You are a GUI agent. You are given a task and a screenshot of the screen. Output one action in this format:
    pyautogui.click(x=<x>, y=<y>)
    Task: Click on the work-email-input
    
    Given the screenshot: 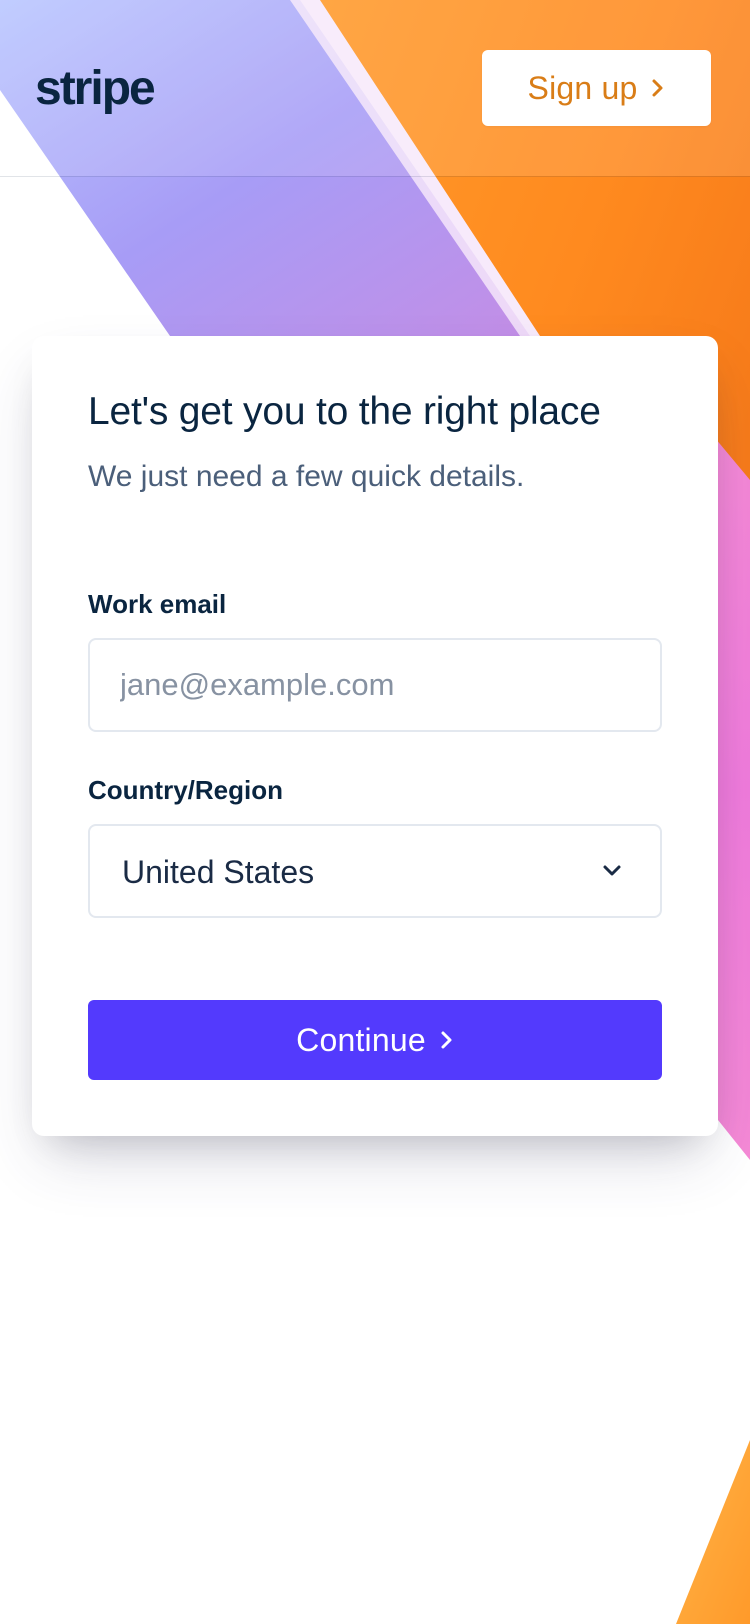 What is the action you would take?
    pyautogui.click(x=375, y=685)
    